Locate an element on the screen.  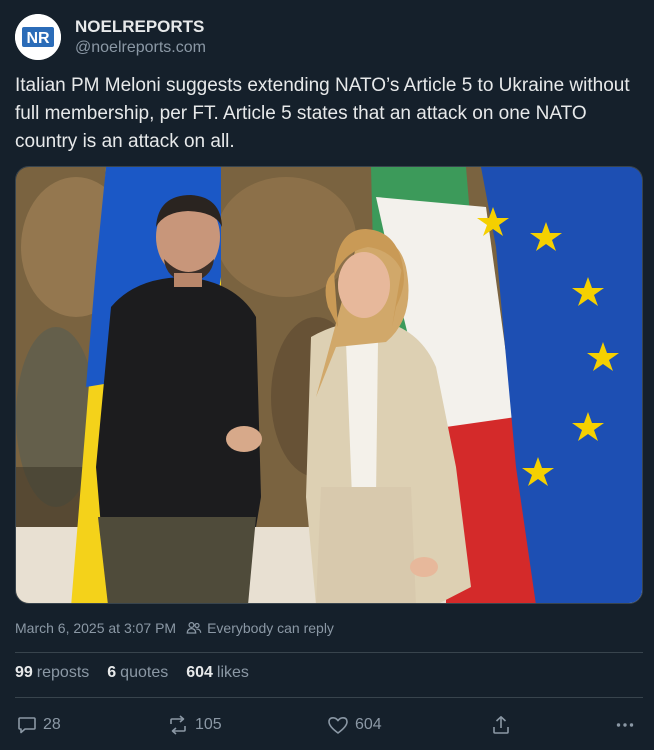
reply-button: 28 is located at coordinates (39, 725).